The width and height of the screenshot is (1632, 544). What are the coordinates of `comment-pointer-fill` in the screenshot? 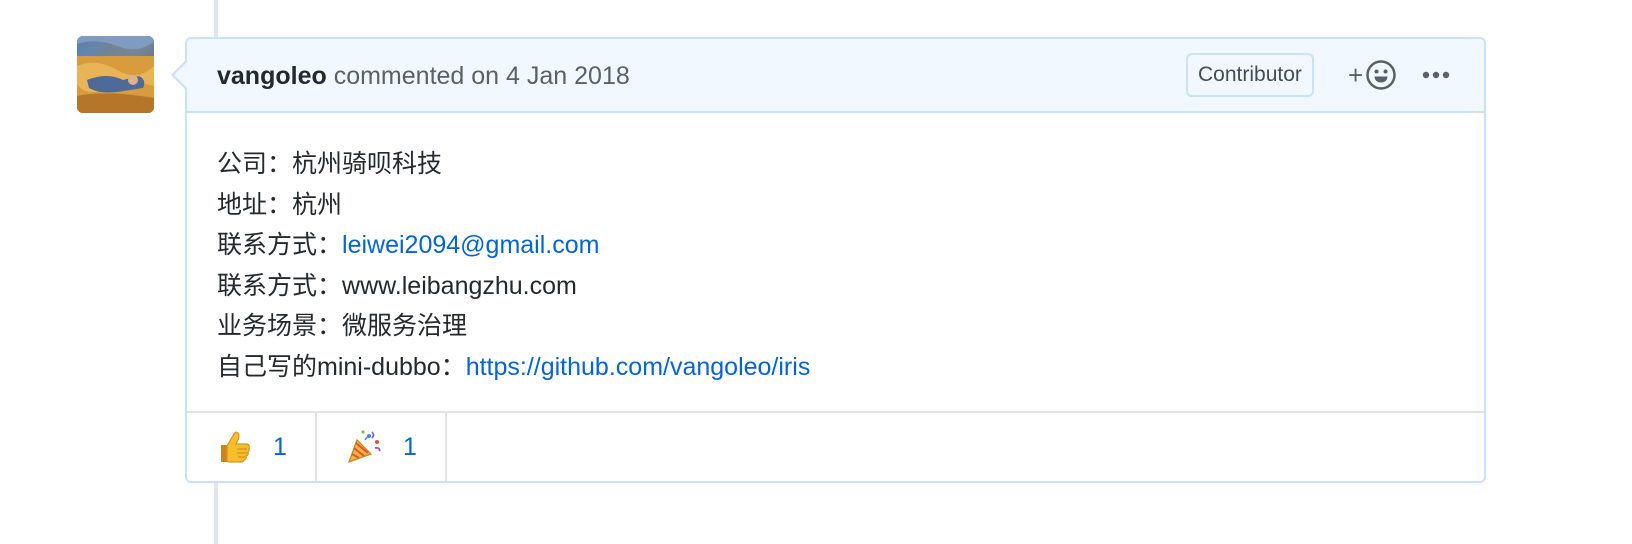 It's located at (180, 75).